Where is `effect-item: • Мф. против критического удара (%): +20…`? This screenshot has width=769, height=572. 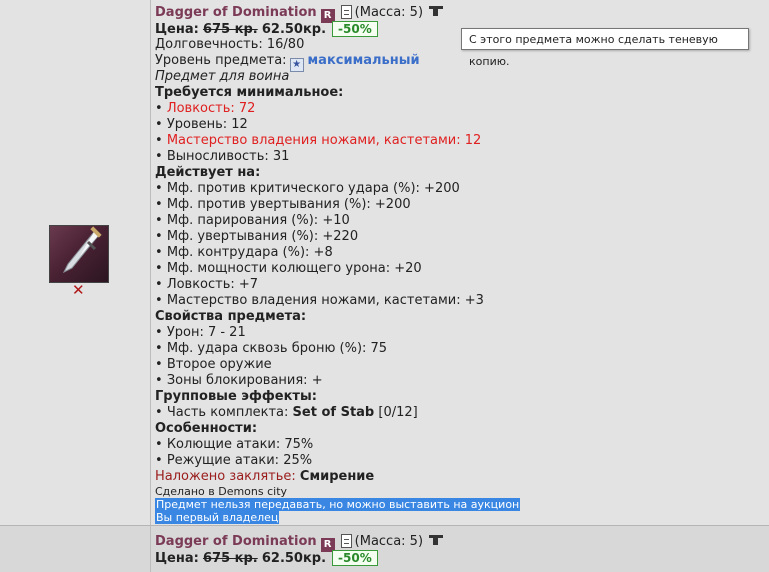 effect-item: • Мф. против критического удара (%): +20… is located at coordinates (307, 188).